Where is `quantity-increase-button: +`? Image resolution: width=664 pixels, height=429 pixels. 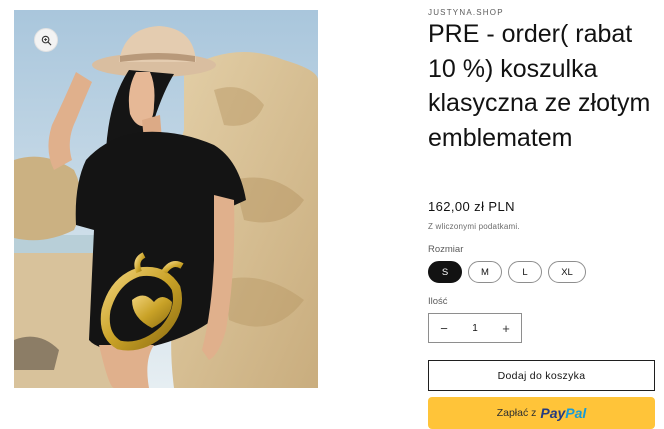
quantity-increase-button: + is located at coordinates (506, 328).